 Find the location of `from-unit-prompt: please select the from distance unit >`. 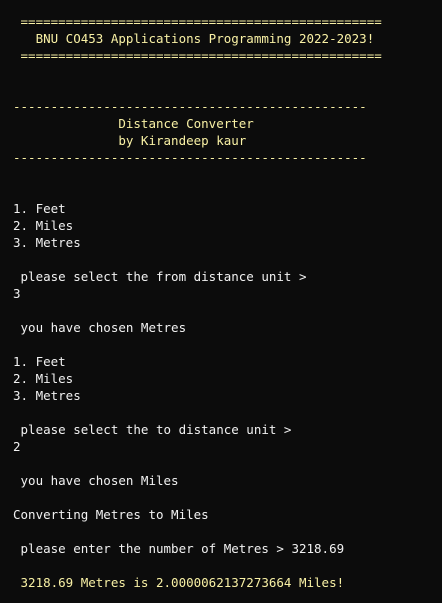

from-unit-prompt: please select the from distance unit > is located at coordinates (160, 276).